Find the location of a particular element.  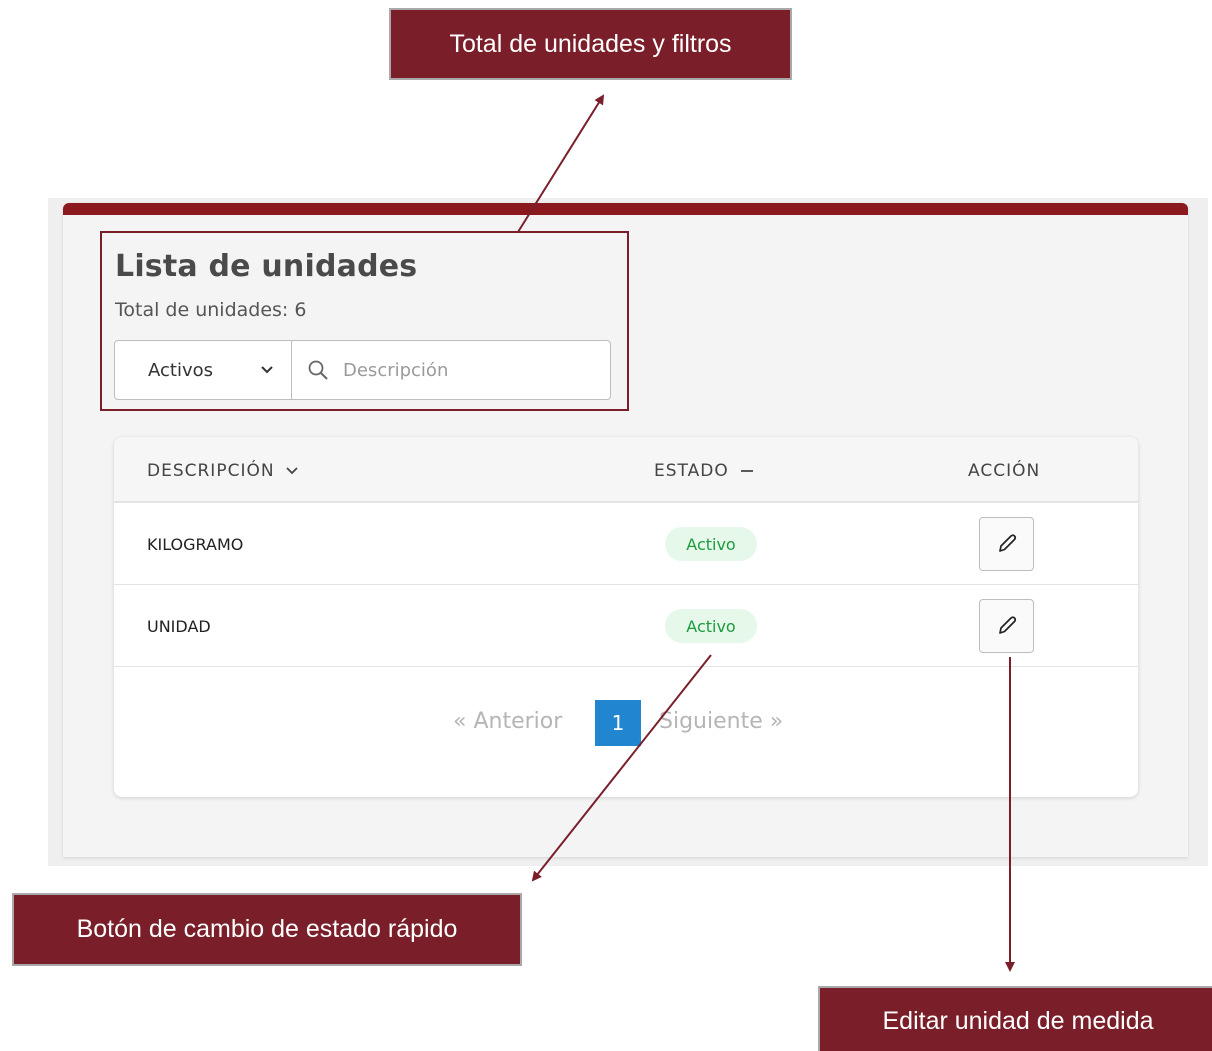

column-header-status: ESTADO is located at coordinates (704, 471).